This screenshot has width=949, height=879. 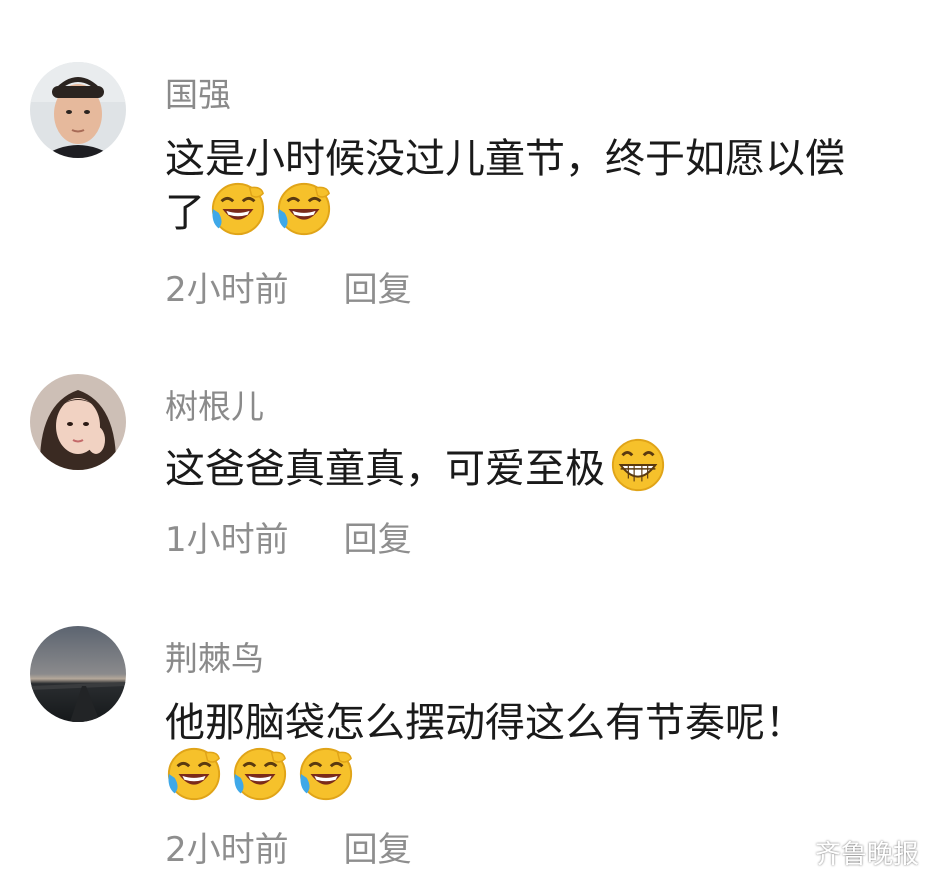 I want to click on watermark: 齐鲁晚报, so click(x=845, y=852).